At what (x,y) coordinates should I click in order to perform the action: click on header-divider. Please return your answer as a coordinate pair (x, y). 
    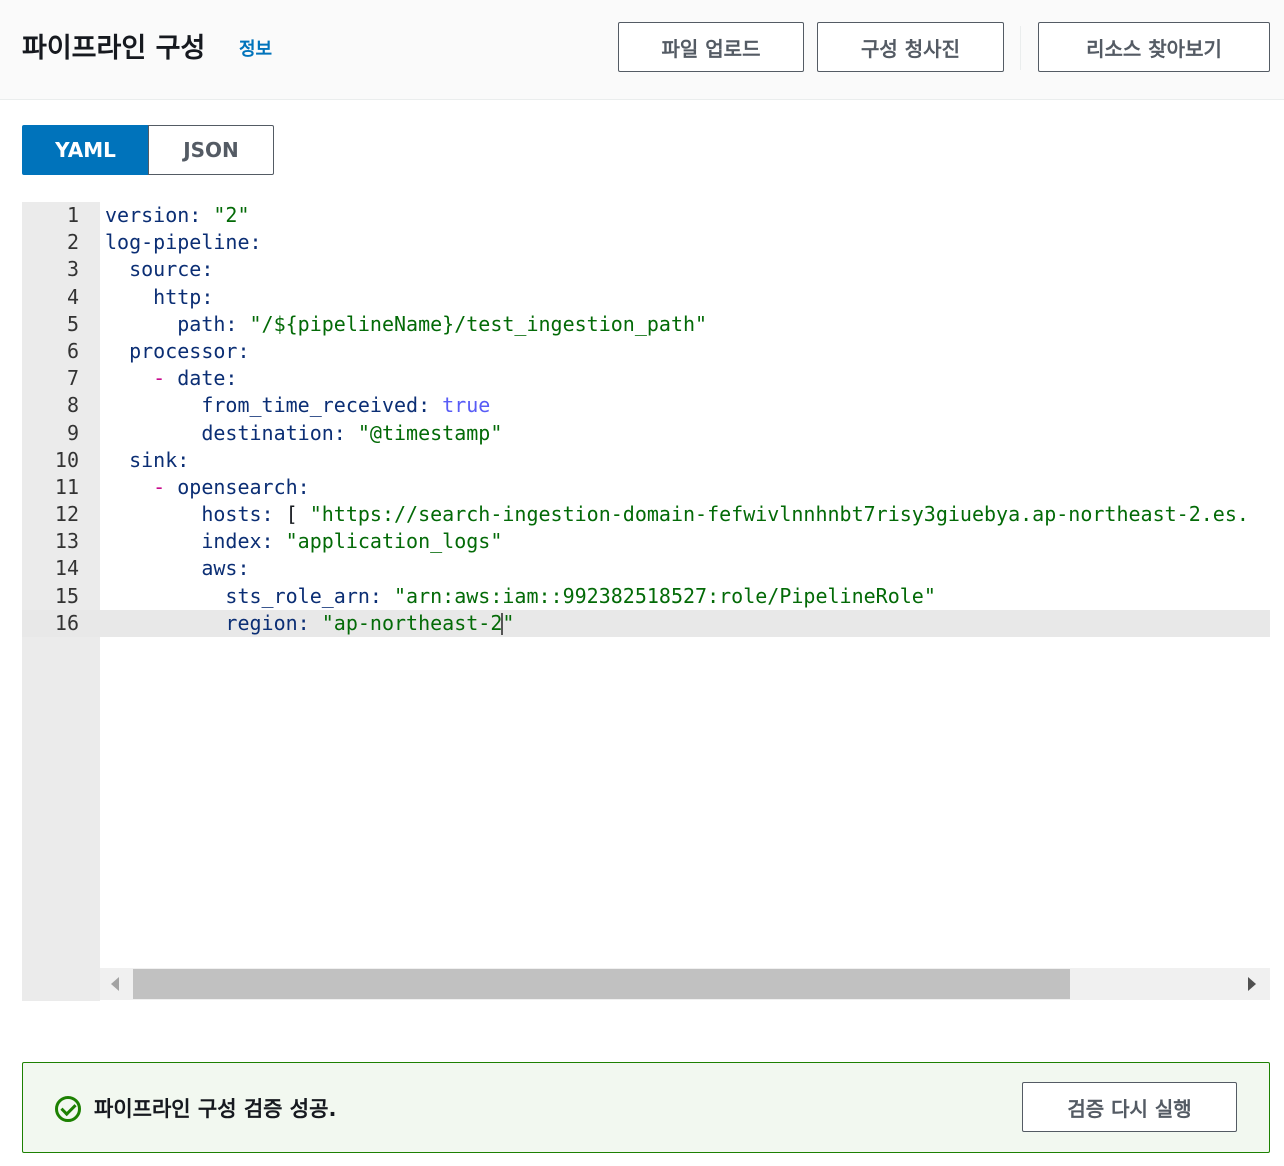
    Looking at the image, I should click on (1020, 48).